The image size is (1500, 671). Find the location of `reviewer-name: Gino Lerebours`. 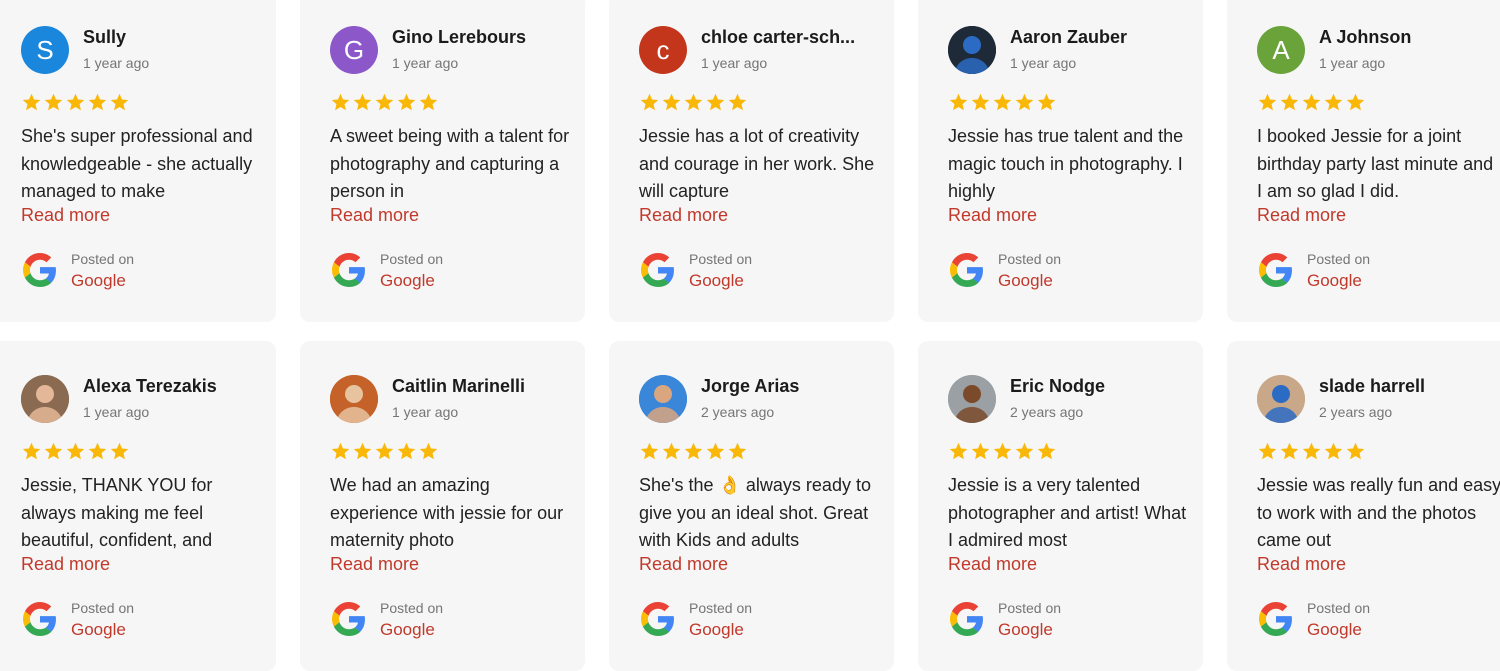

reviewer-name: Gino Lerebours is located at coordinates (482, 37).